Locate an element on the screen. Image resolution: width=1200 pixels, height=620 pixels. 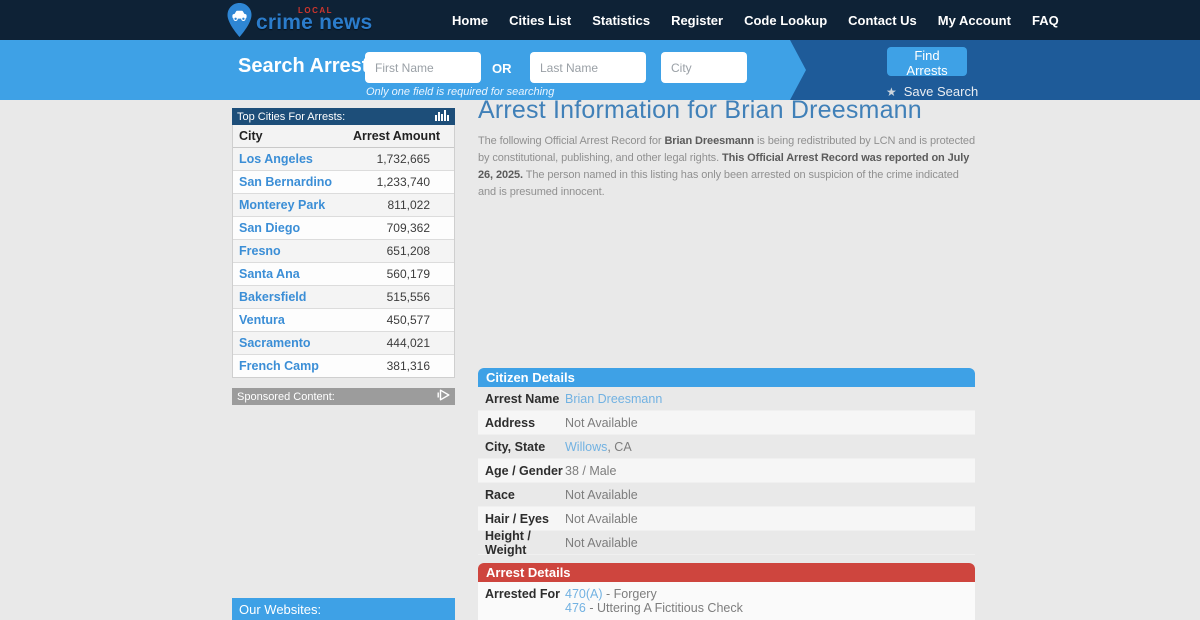
citizen-detail-row: Hair / Eyes Not Available is located at coordinates (726, 519).